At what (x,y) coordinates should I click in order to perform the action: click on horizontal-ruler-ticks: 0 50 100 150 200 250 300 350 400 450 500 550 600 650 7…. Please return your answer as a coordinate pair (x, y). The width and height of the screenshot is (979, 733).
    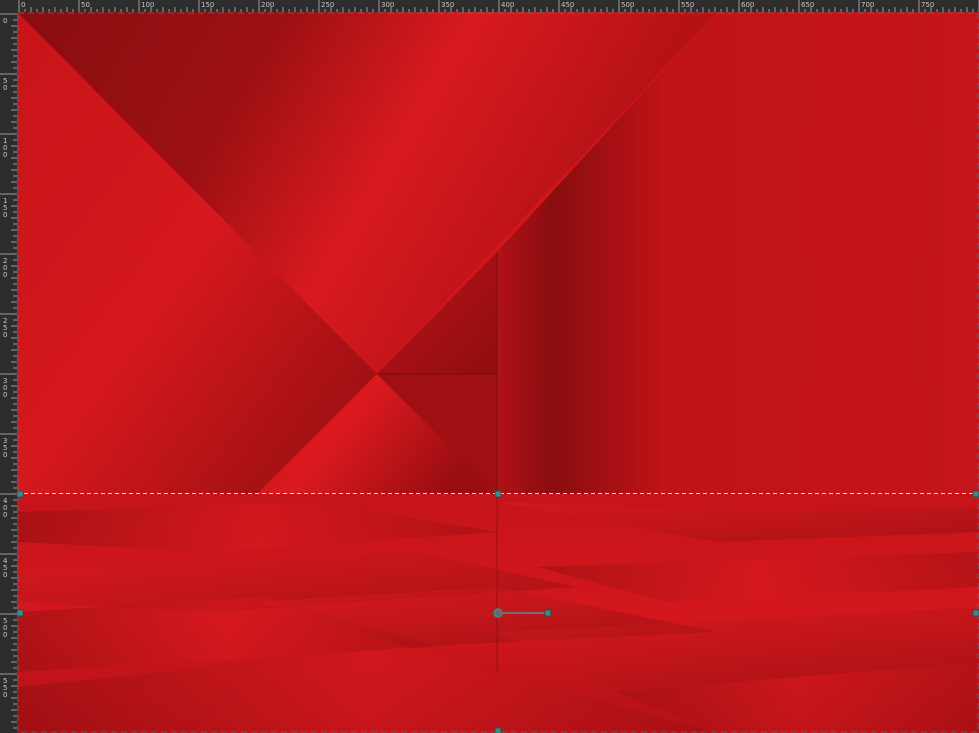
    Looking at the image, I should click on (498, 6).